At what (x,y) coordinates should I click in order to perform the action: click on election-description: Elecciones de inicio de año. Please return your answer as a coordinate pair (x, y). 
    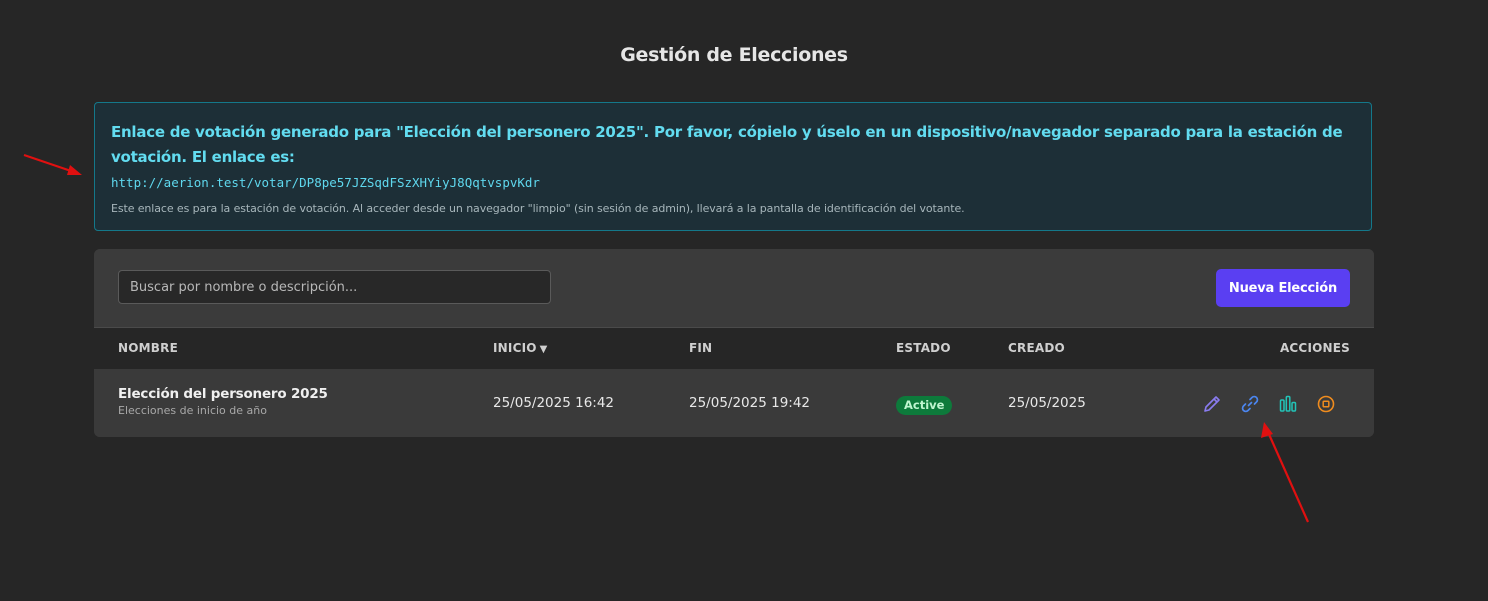
    Looking at the image, I should click on (192, 410).